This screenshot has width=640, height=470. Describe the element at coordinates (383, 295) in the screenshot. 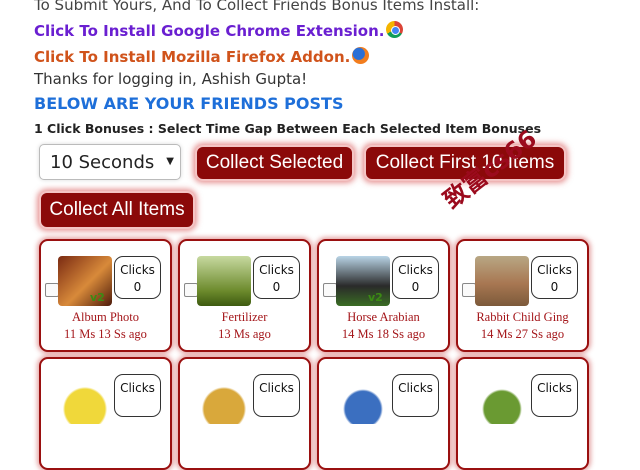

I see `bonus-card: v2 Clicks 0 Horse Arabian 14 Ms 18 Ss ago` at that location.